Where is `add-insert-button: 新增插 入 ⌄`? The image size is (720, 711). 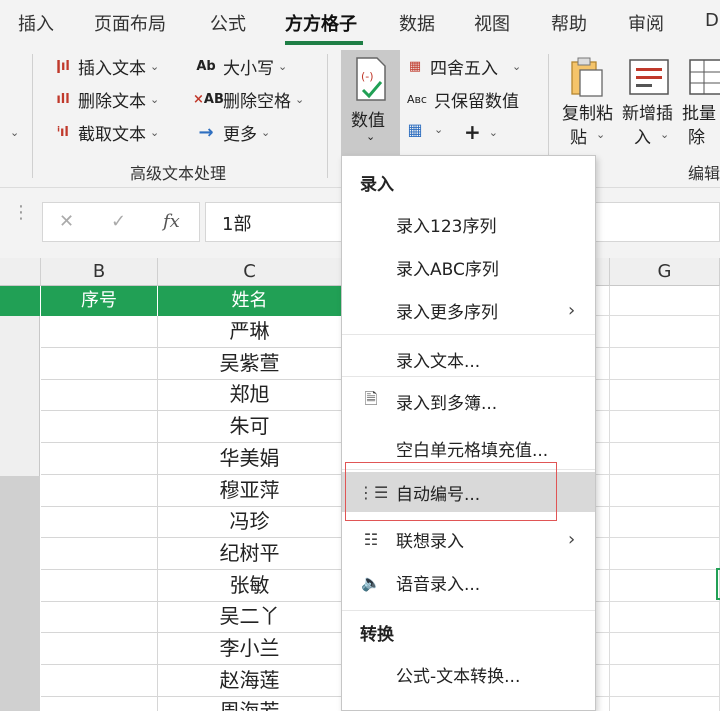
add-insert-button: 新增插 入 ⌄ is located at coordinates (650, 104).